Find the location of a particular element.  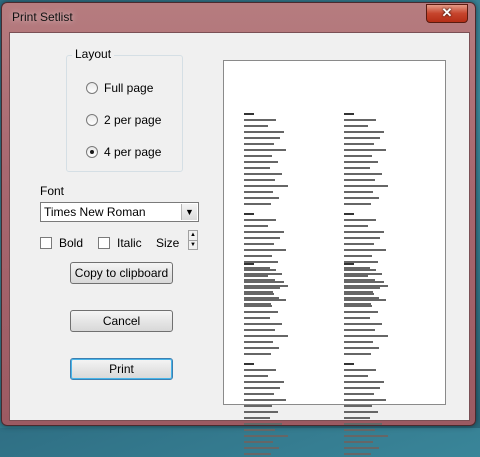

italic-option: Italic is located at coordinates (120, 243).